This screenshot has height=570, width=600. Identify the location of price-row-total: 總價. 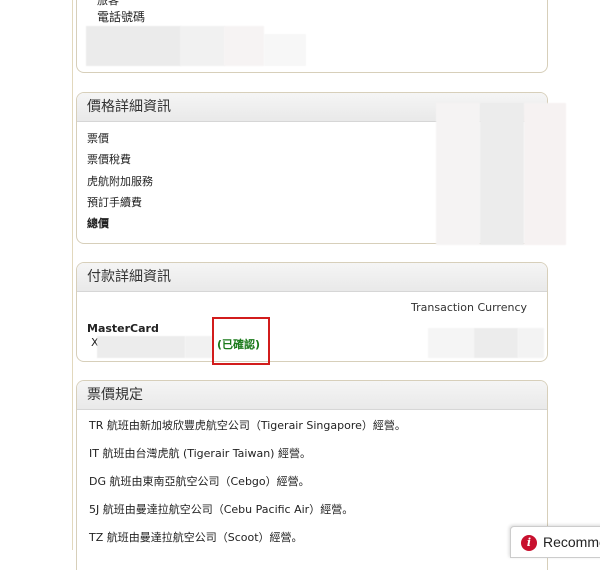
(98, 223).